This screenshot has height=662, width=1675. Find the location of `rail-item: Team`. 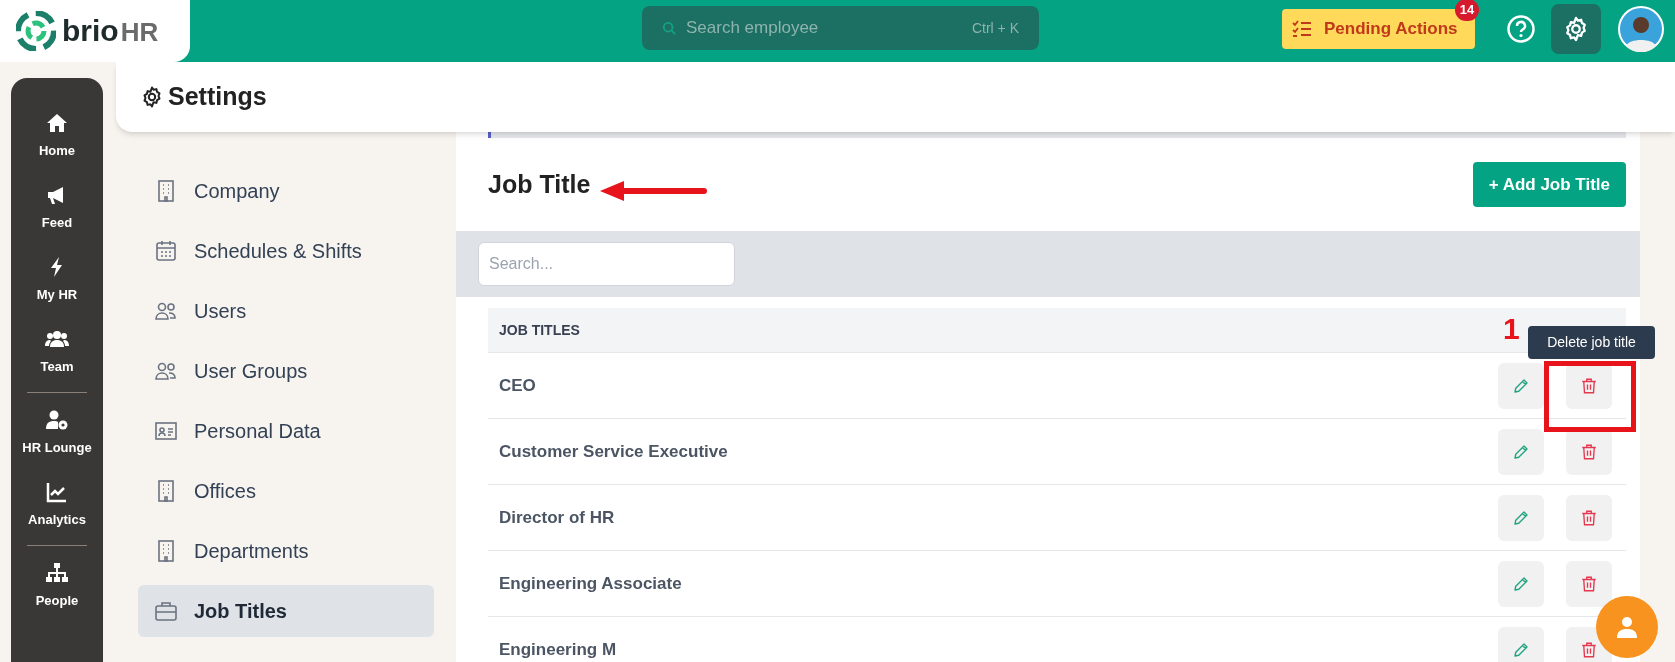

rail-item: Team is located at coordinates (57, 352).